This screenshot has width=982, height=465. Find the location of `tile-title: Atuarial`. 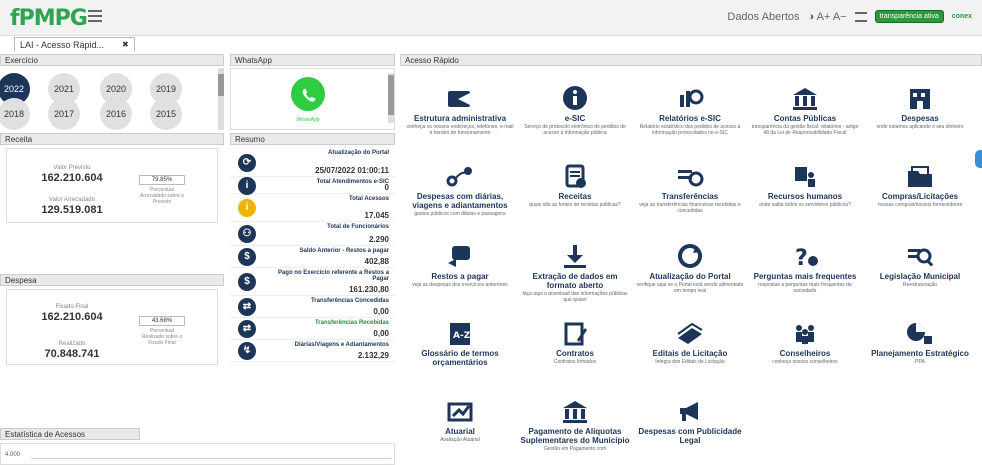

tile-title: Atuarial is located at coordinates (460, 431).